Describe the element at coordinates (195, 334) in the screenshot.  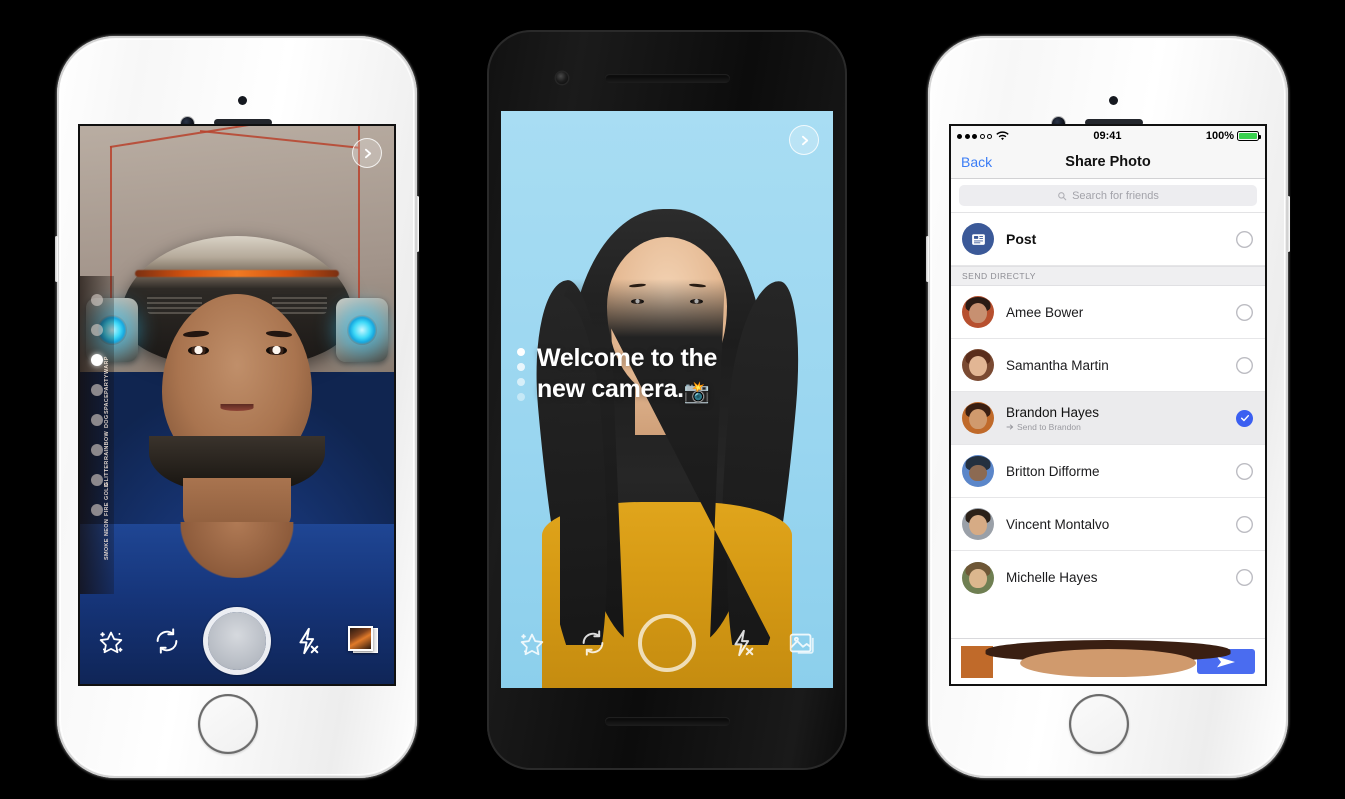
I see `eyebrow-left` at that location.